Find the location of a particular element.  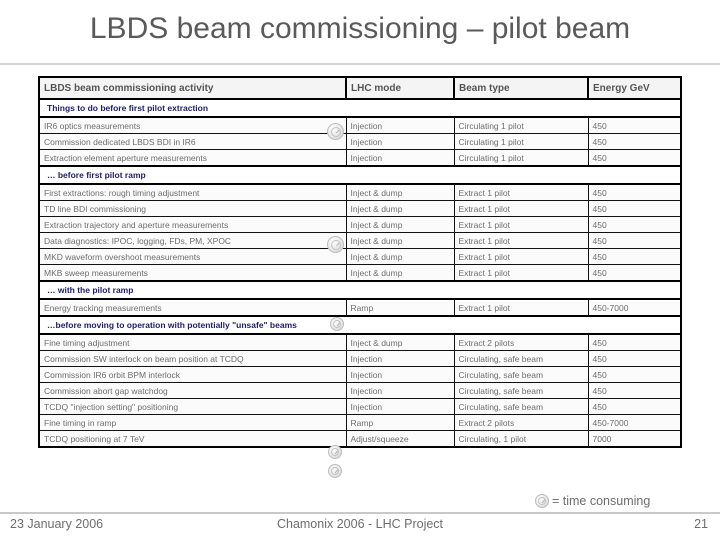

column-header-energy: Energy GeV is located at coordinates (634, 88).